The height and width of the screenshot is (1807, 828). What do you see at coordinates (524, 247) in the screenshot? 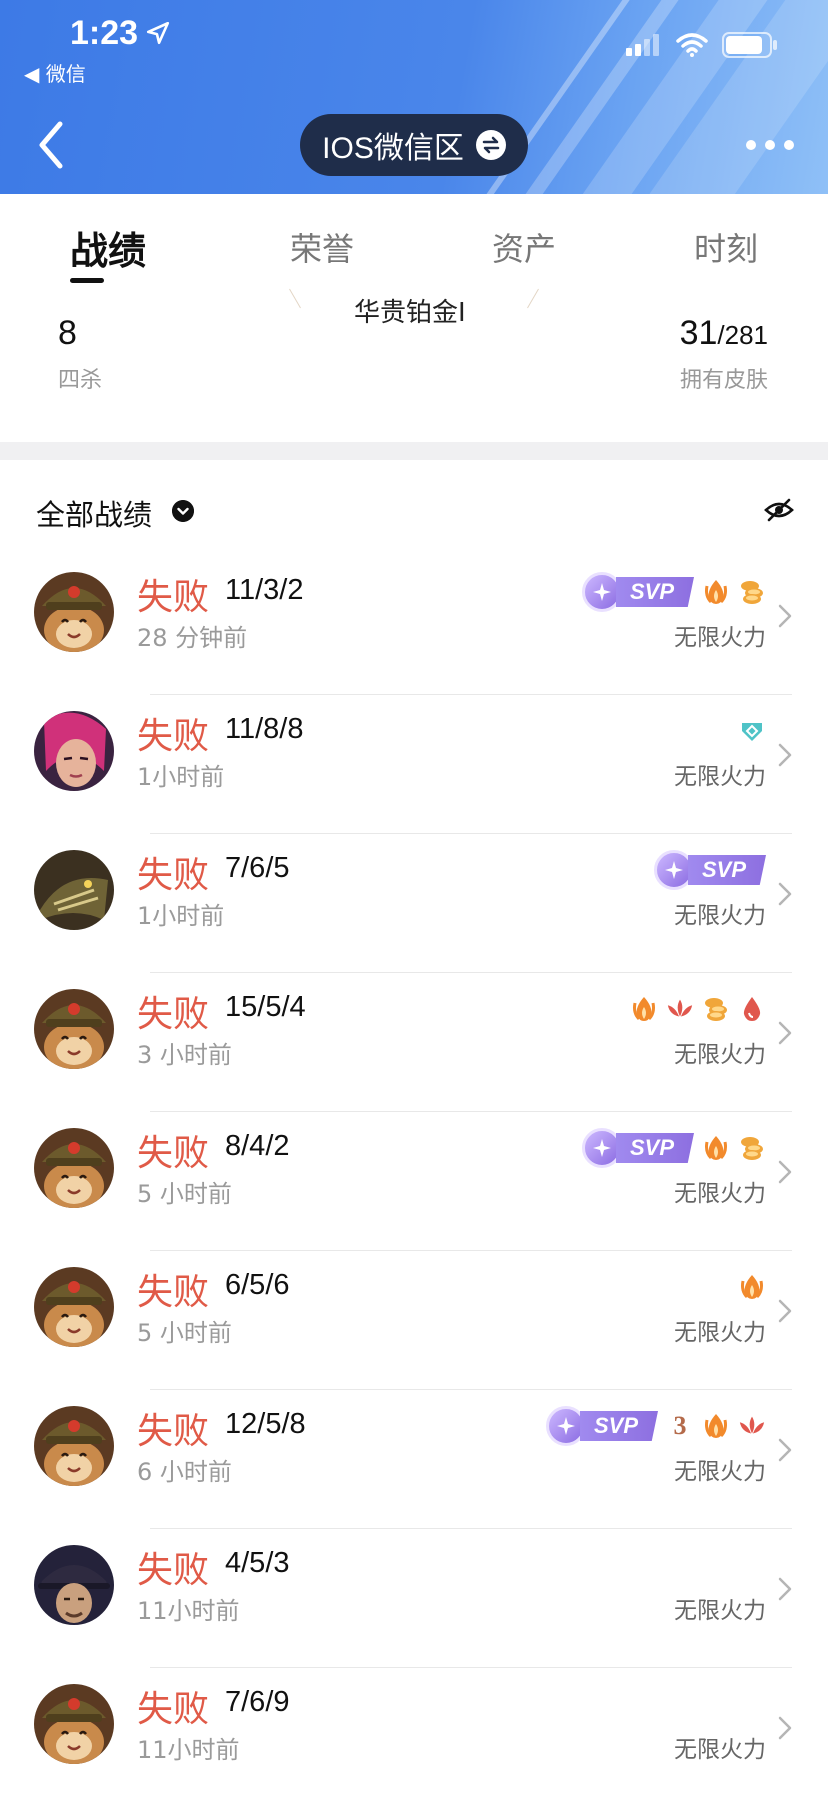
I see `tab-assets: 资产` at bounding box center [524, 247].